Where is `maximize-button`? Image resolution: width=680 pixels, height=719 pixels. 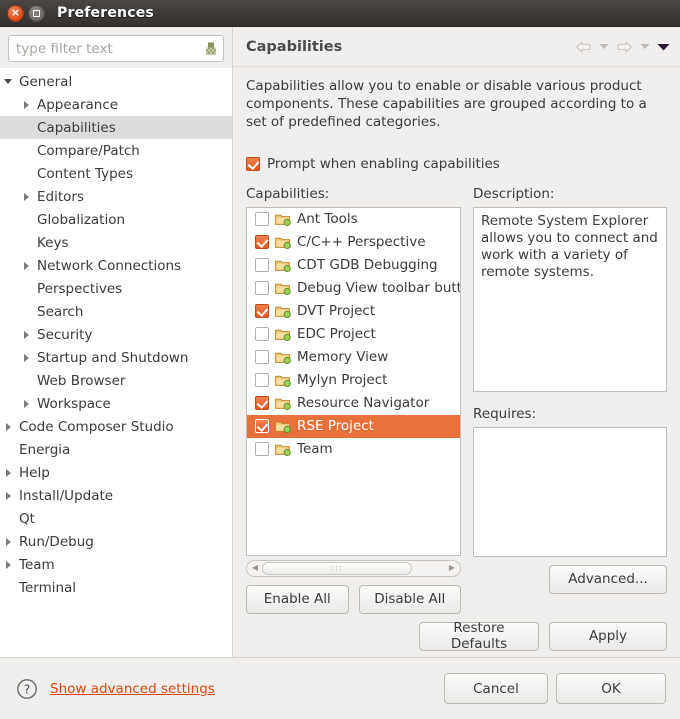
maximize-button is located at coordinates (36, 13).